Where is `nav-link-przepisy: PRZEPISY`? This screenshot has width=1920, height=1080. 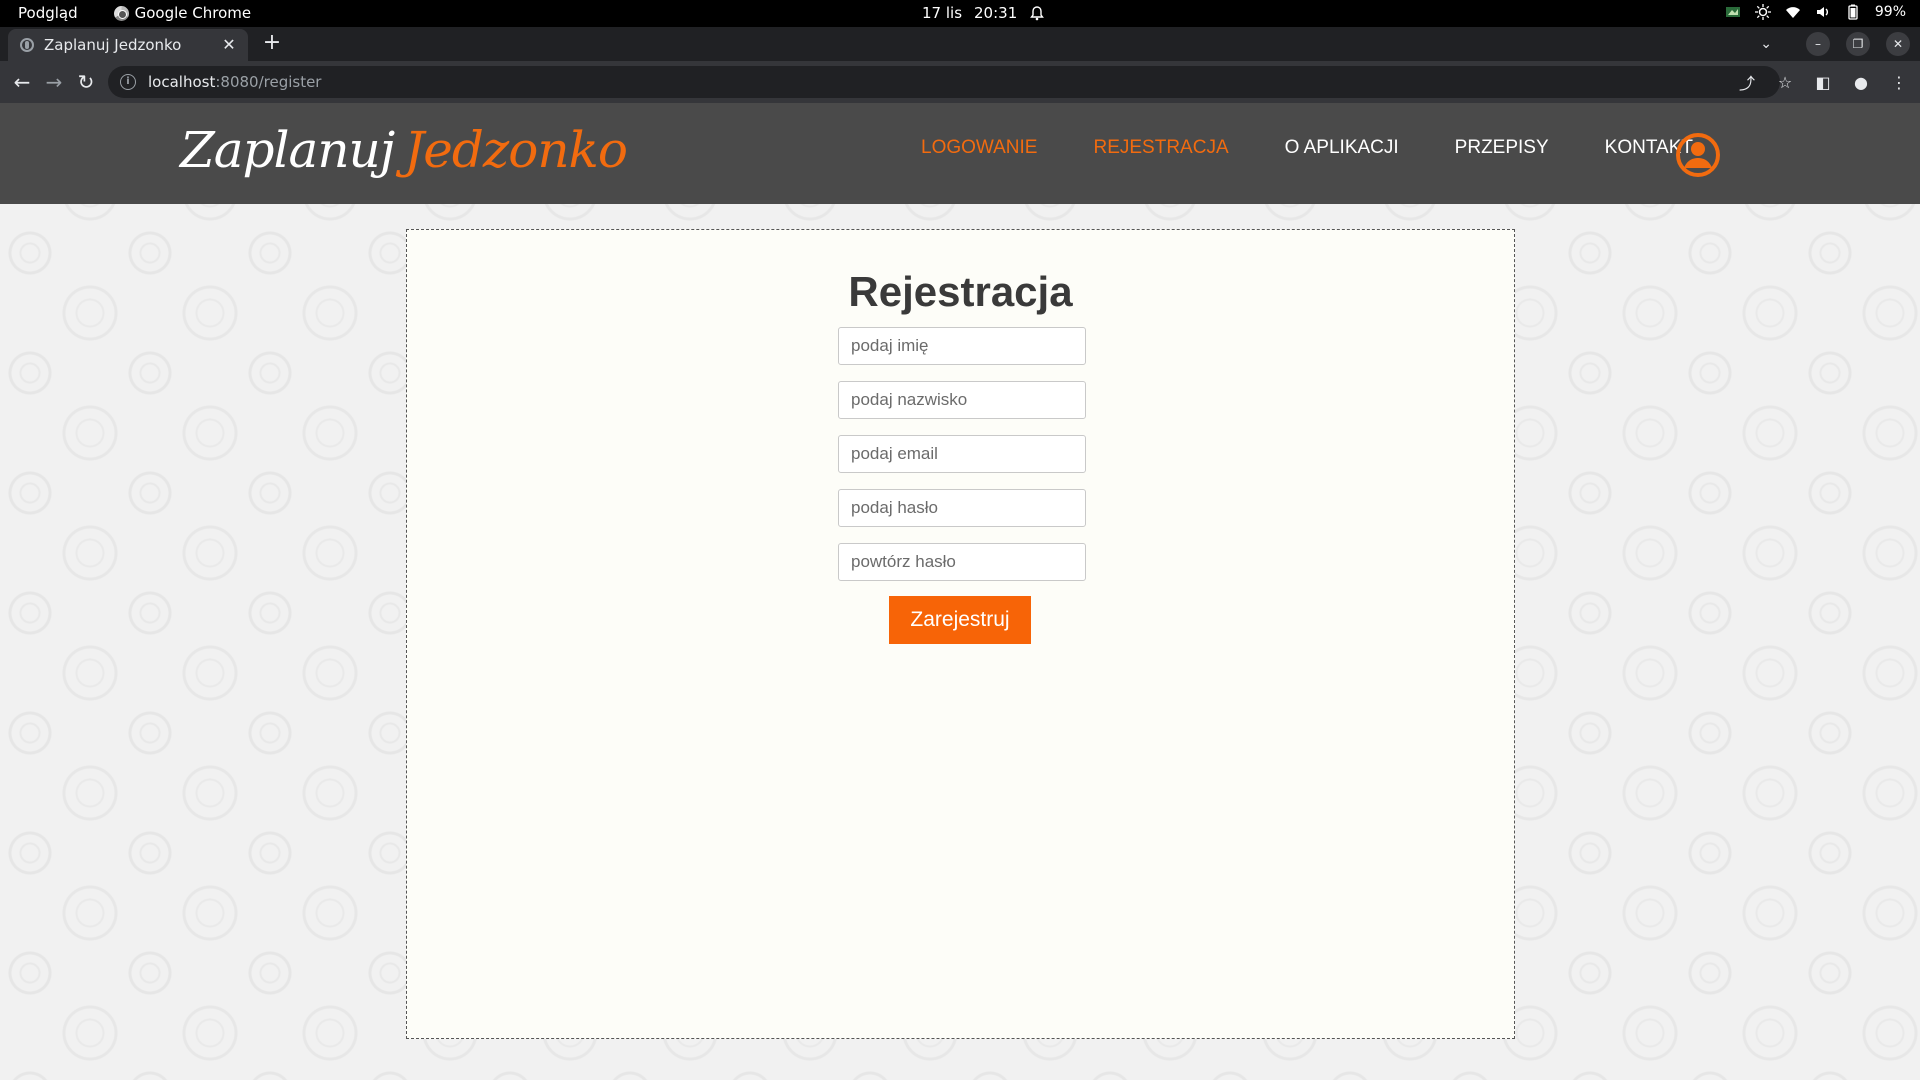
nav-link-przepisy: PRZEPISY is located at coordinates (1502, 148).